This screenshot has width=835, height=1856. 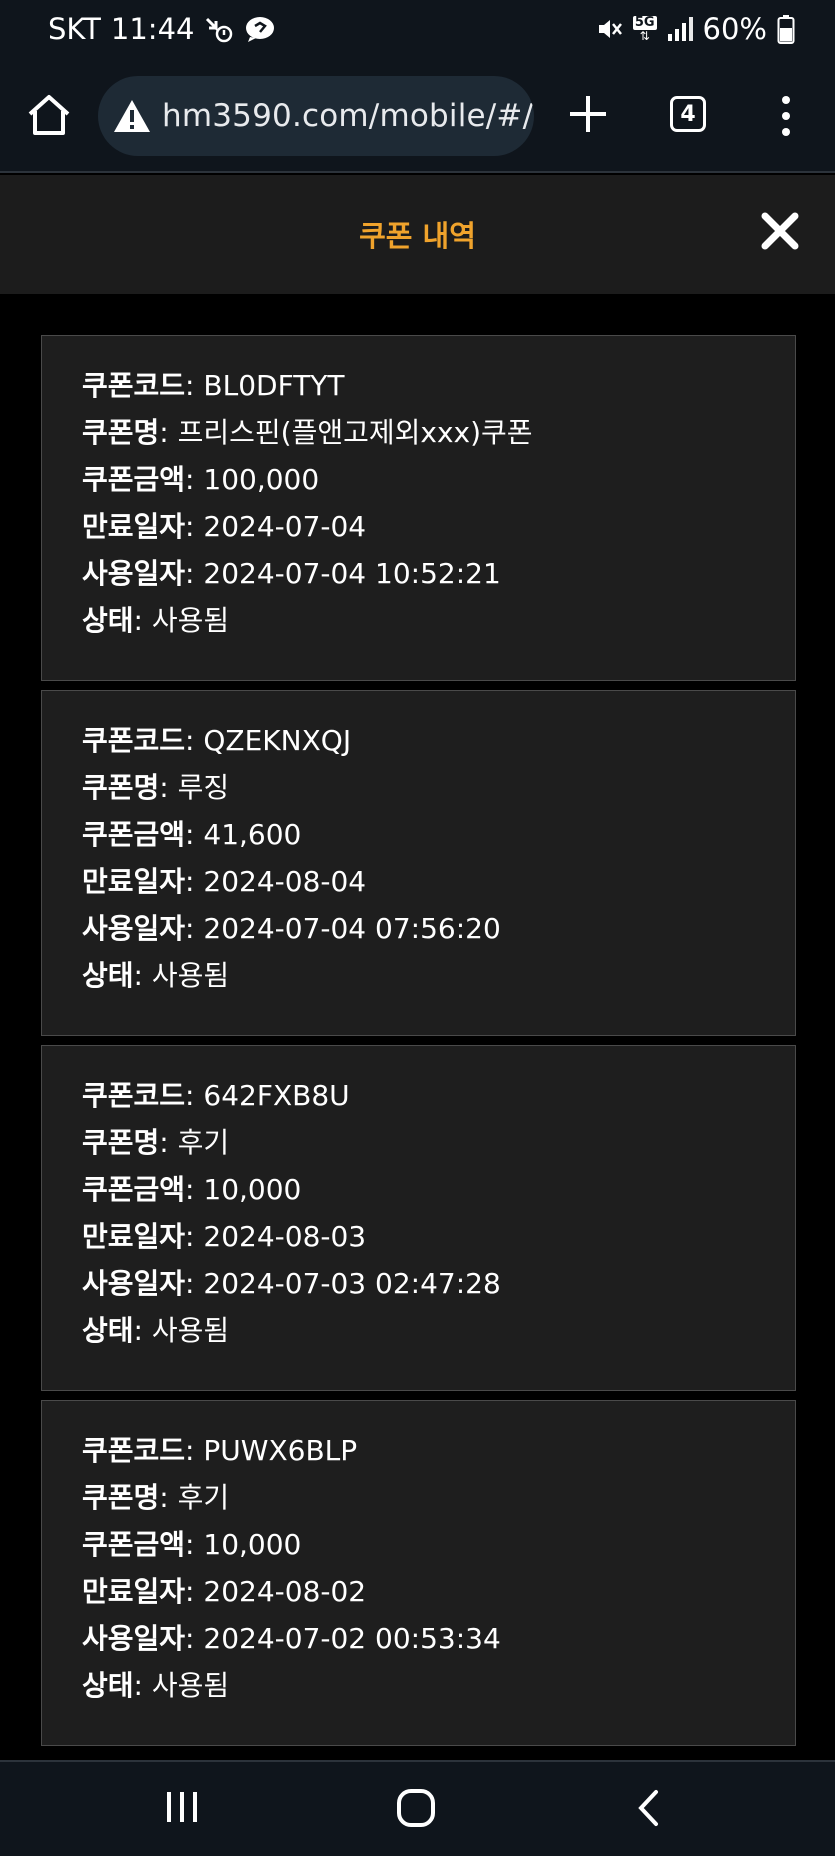 I want to click on coupon-code-row: 쿠폰코드: BL0DFTYT, so click(x=213, y=385).